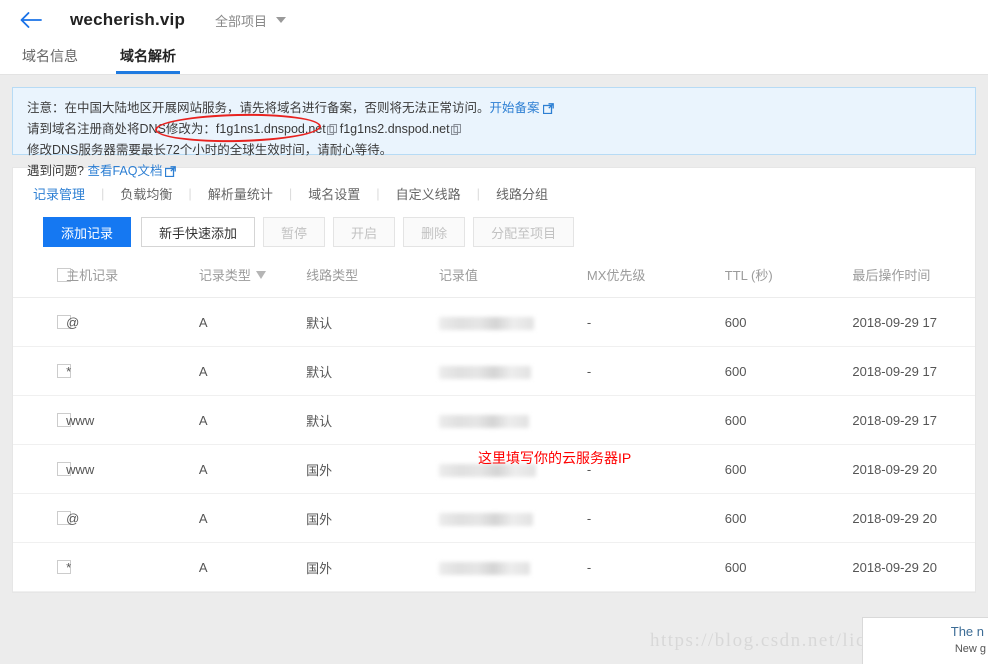 This screenshot has height=664, width=988. What do you see at coordinates (59, 193) in the screenshot?
I see `subtab-record-management: 记录管理` at bounding box center [59, 193].